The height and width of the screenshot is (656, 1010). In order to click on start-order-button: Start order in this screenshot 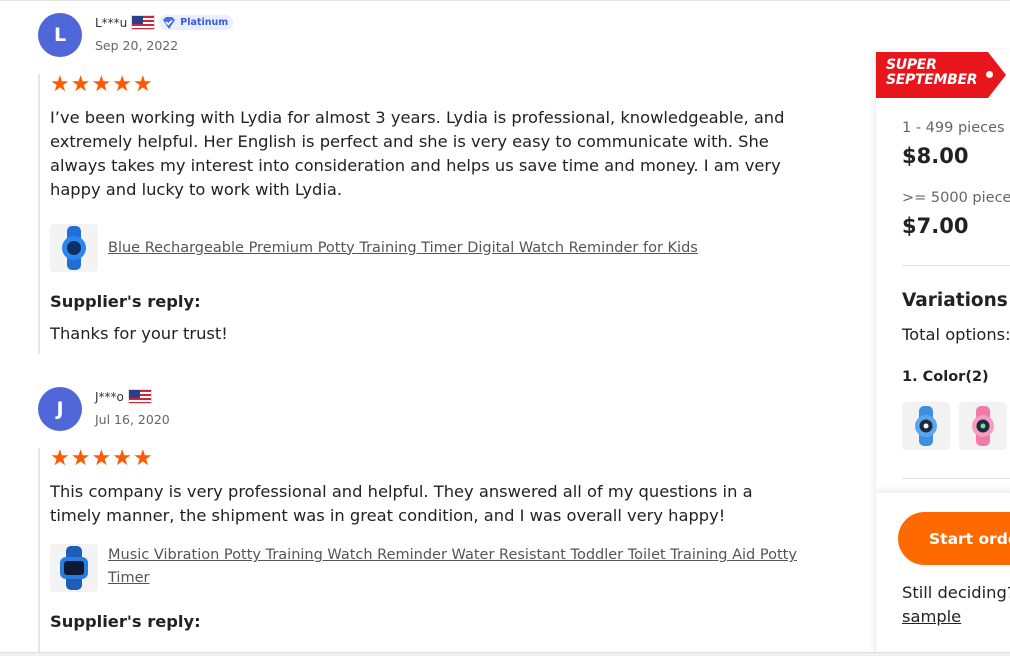, I will do `click(954, 538)`.